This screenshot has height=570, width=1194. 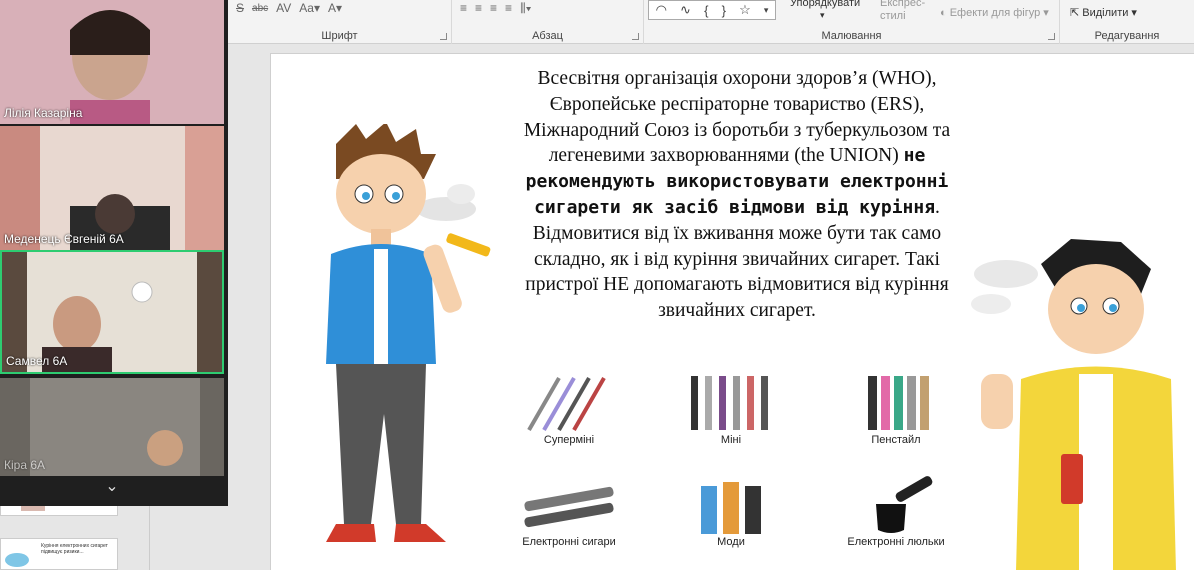 I want to click on device-label: Міні, so click(x=731, y=440).